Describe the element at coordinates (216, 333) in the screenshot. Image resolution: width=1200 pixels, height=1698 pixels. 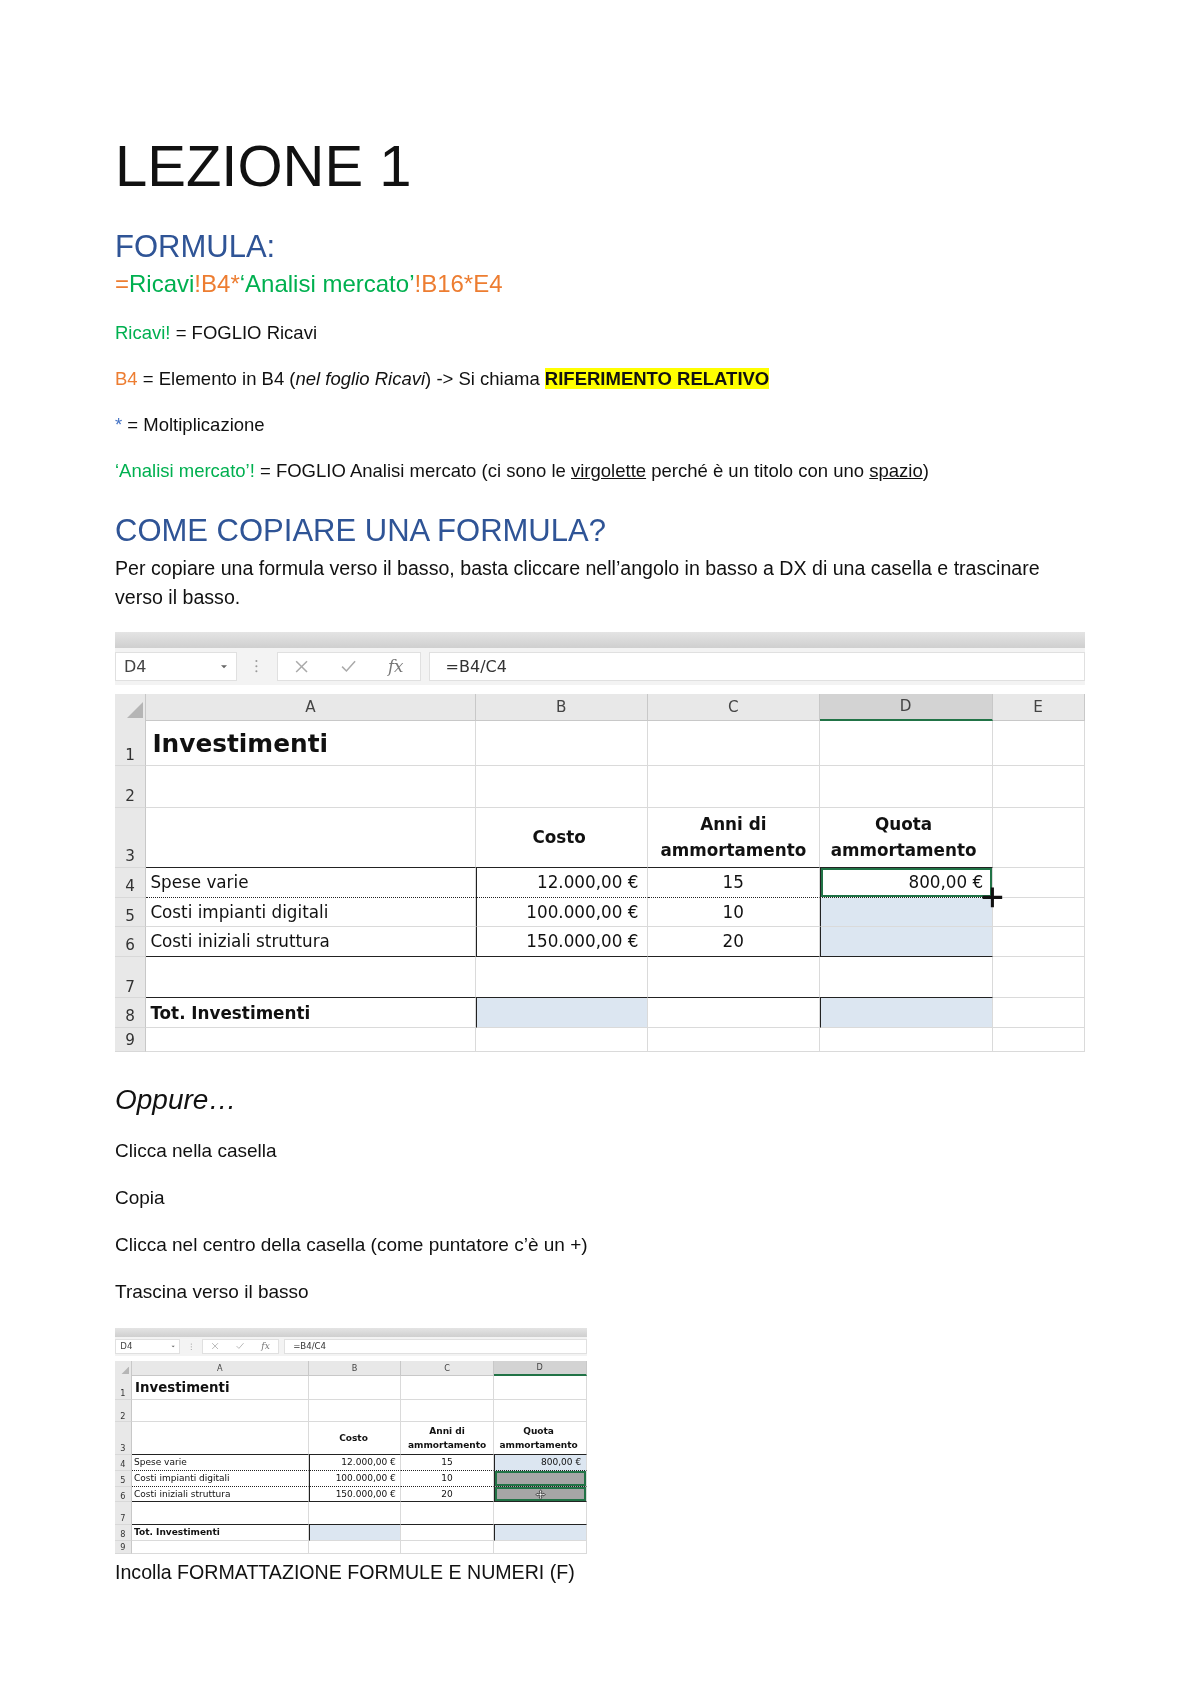
I see `definition-line: Ricavi! = FOGLIO Ricavi` at that location.